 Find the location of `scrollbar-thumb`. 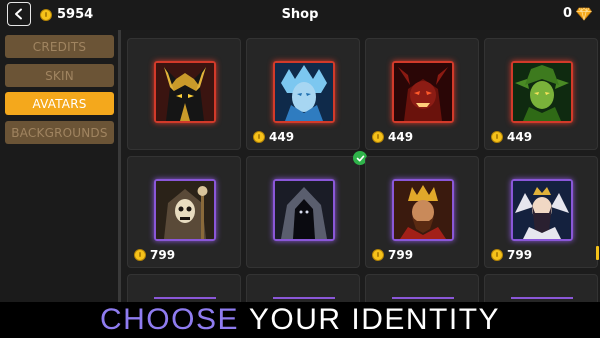

scrollbar-thumb is located at coordinates (597, 253).